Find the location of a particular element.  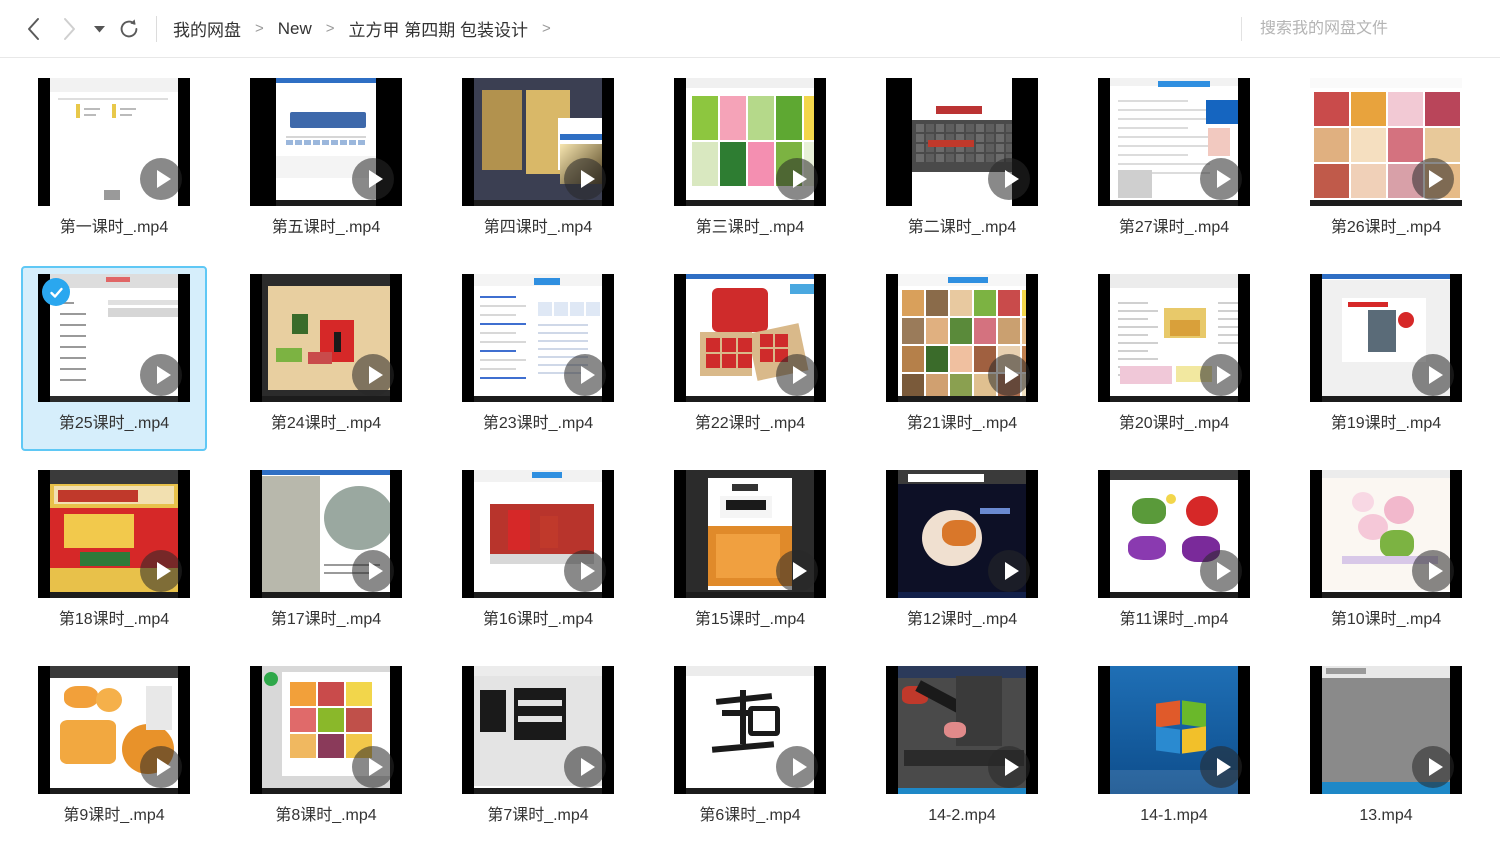

file-card: 第26课时_.mp4 is located at coordinates (1386, 162).